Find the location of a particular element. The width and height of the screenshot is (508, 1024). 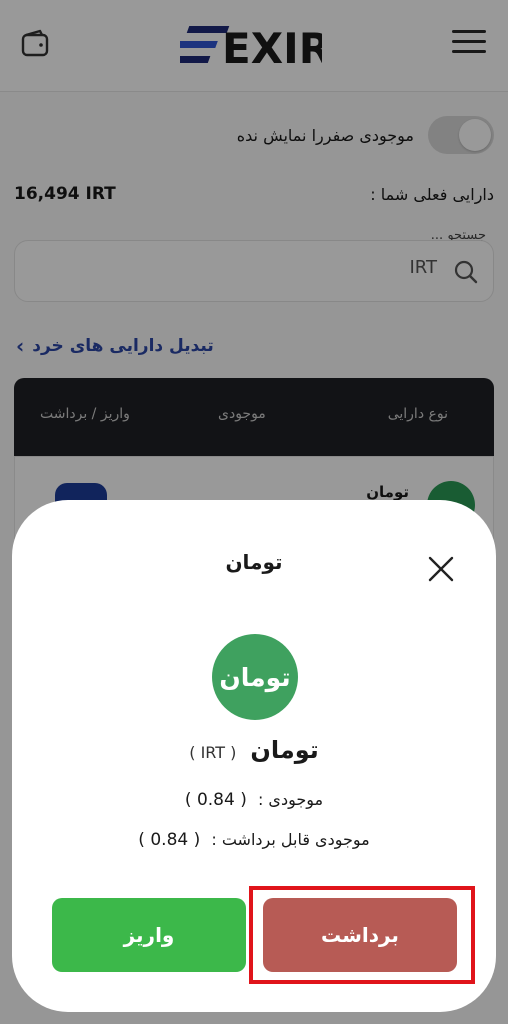

coin-name-row: تومان ( IRT ) is located at coordinates (254, 750).